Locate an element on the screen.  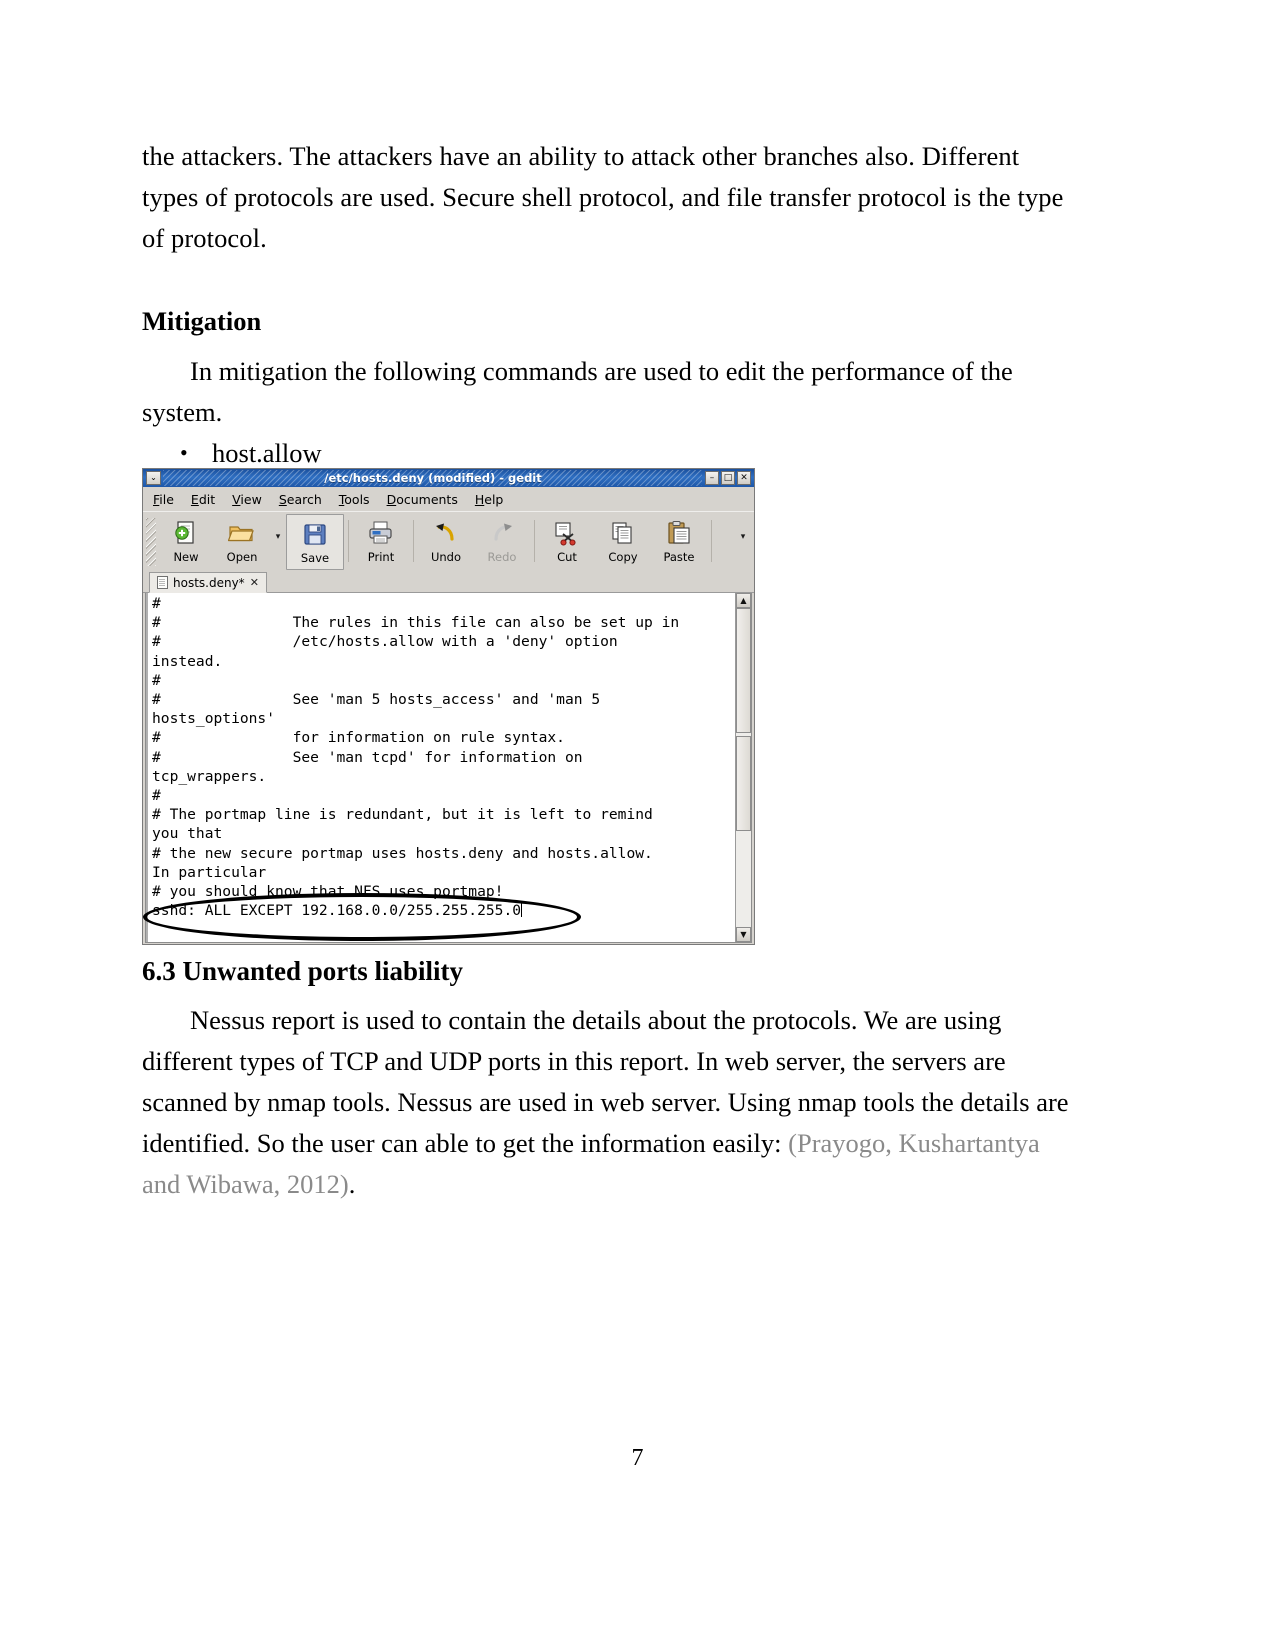
window-controls: – □ ✕ is located at coordinates (728, 478).